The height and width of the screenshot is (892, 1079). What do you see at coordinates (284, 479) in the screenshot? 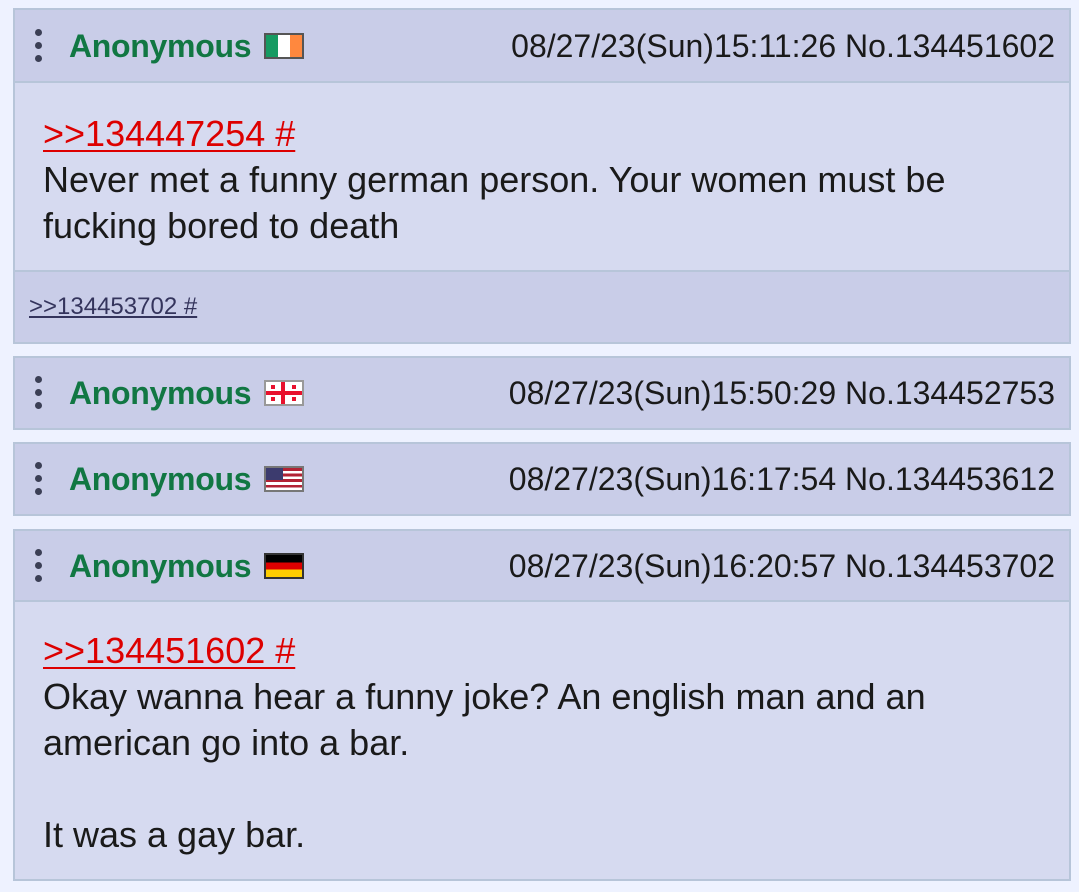
I see `usa-flag-icon` at bounding box center [284, 479].